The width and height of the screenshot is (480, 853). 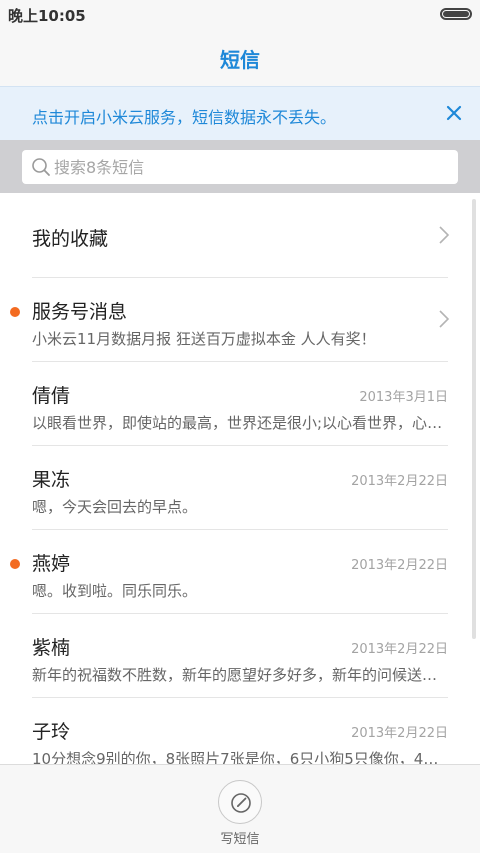 I want to click on search-icon, so click(x=41, y=167).